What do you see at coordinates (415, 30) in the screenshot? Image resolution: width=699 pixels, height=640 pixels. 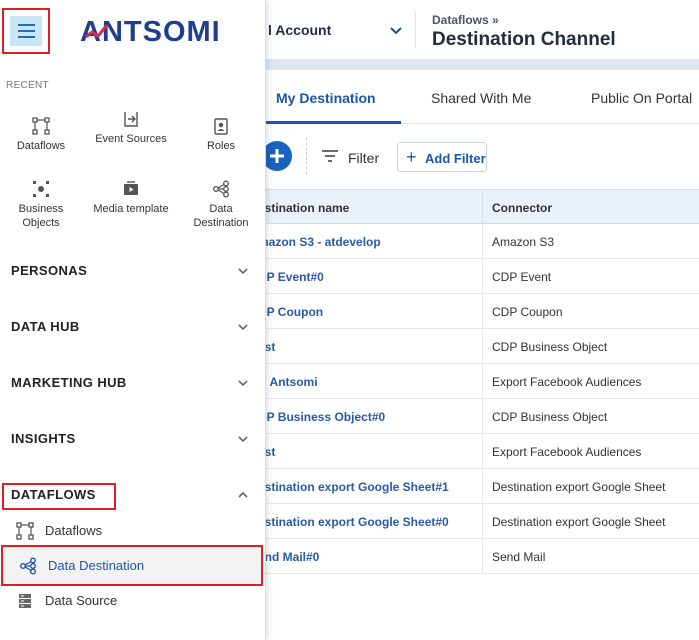 I see `divider` at bounding box center [415, 30].